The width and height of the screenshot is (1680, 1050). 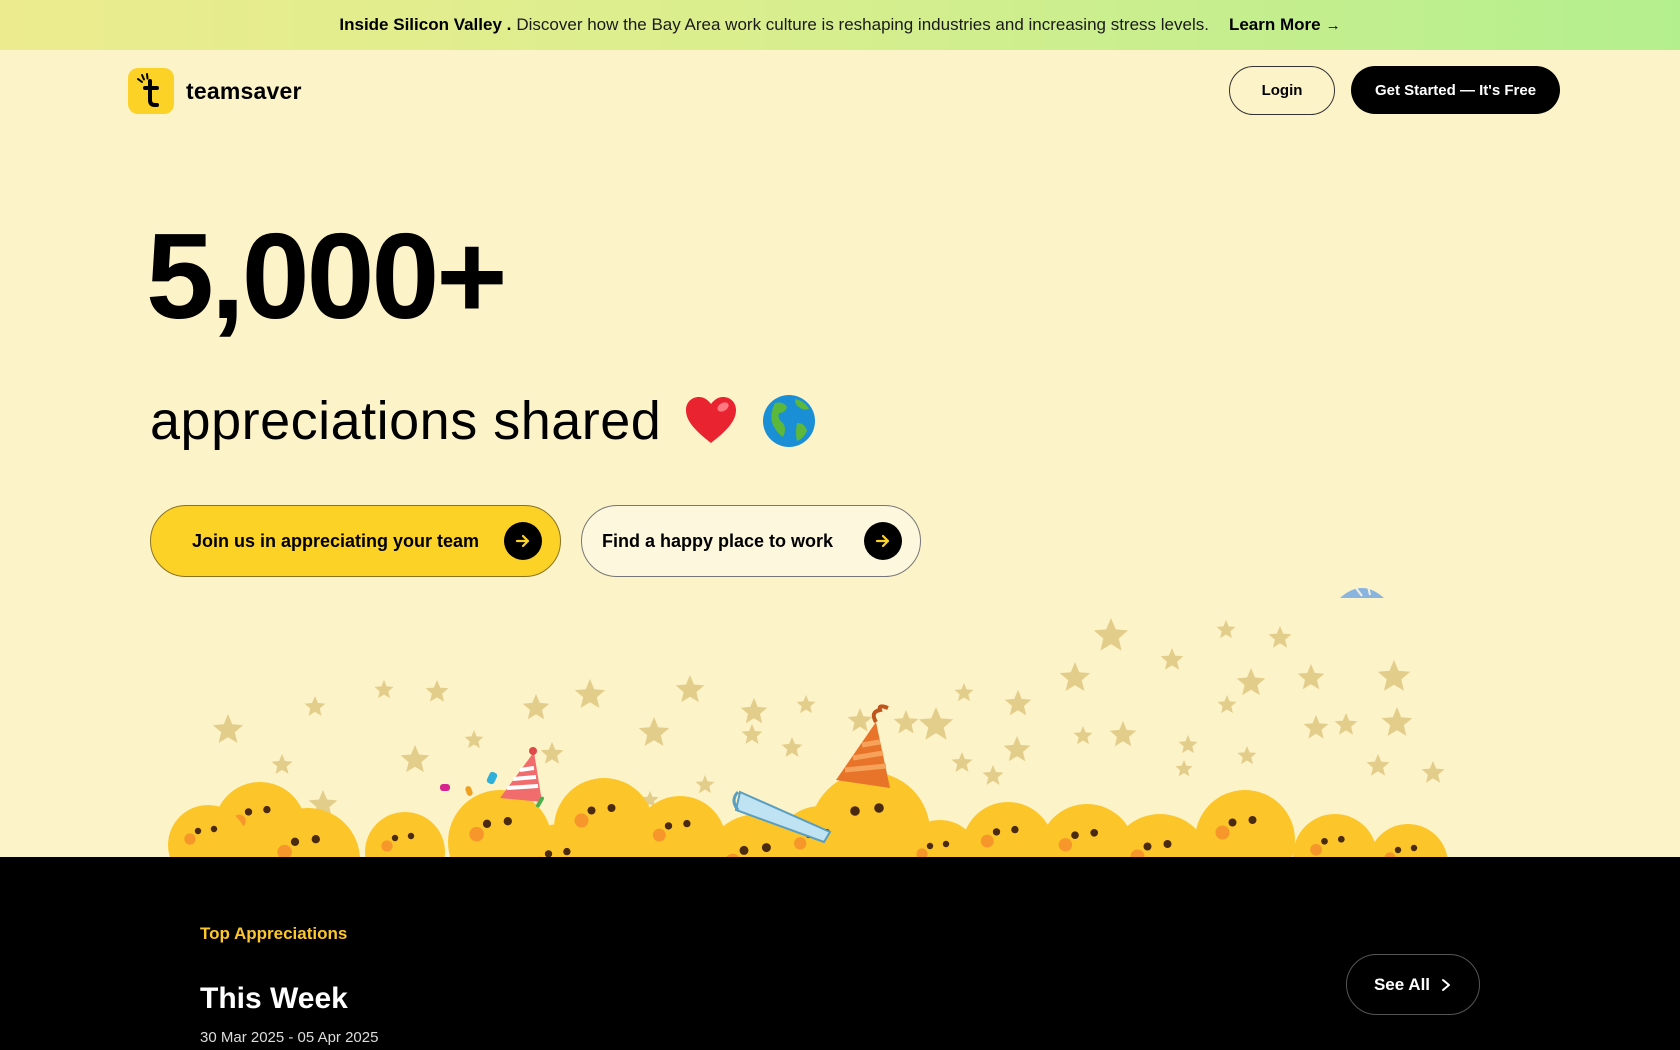 What do you see at coordinates (711, 420) in the screenshot?
I see `red-heart-icon` at bounding box center [711, 420].